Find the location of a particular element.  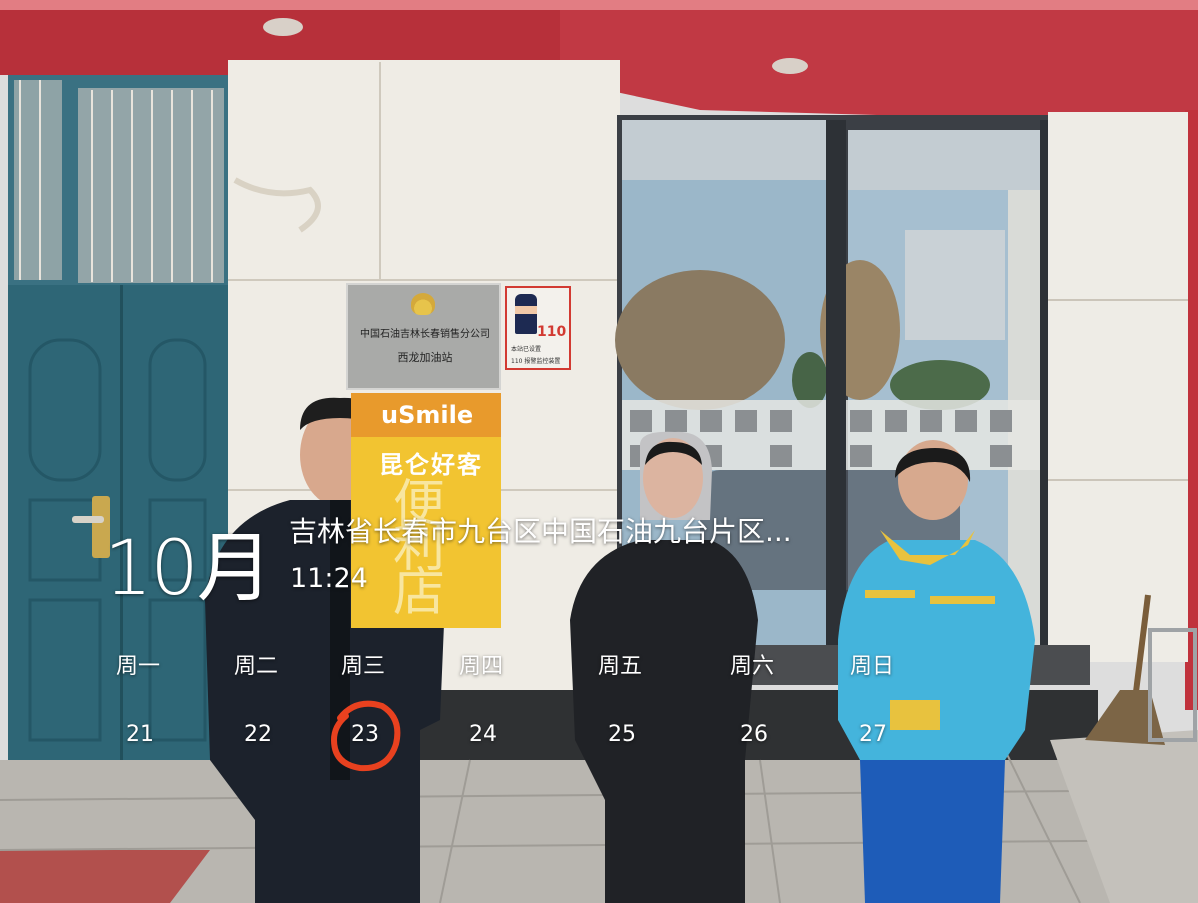

police-line1: 本站已设置 is located at coordinates (526, 349).